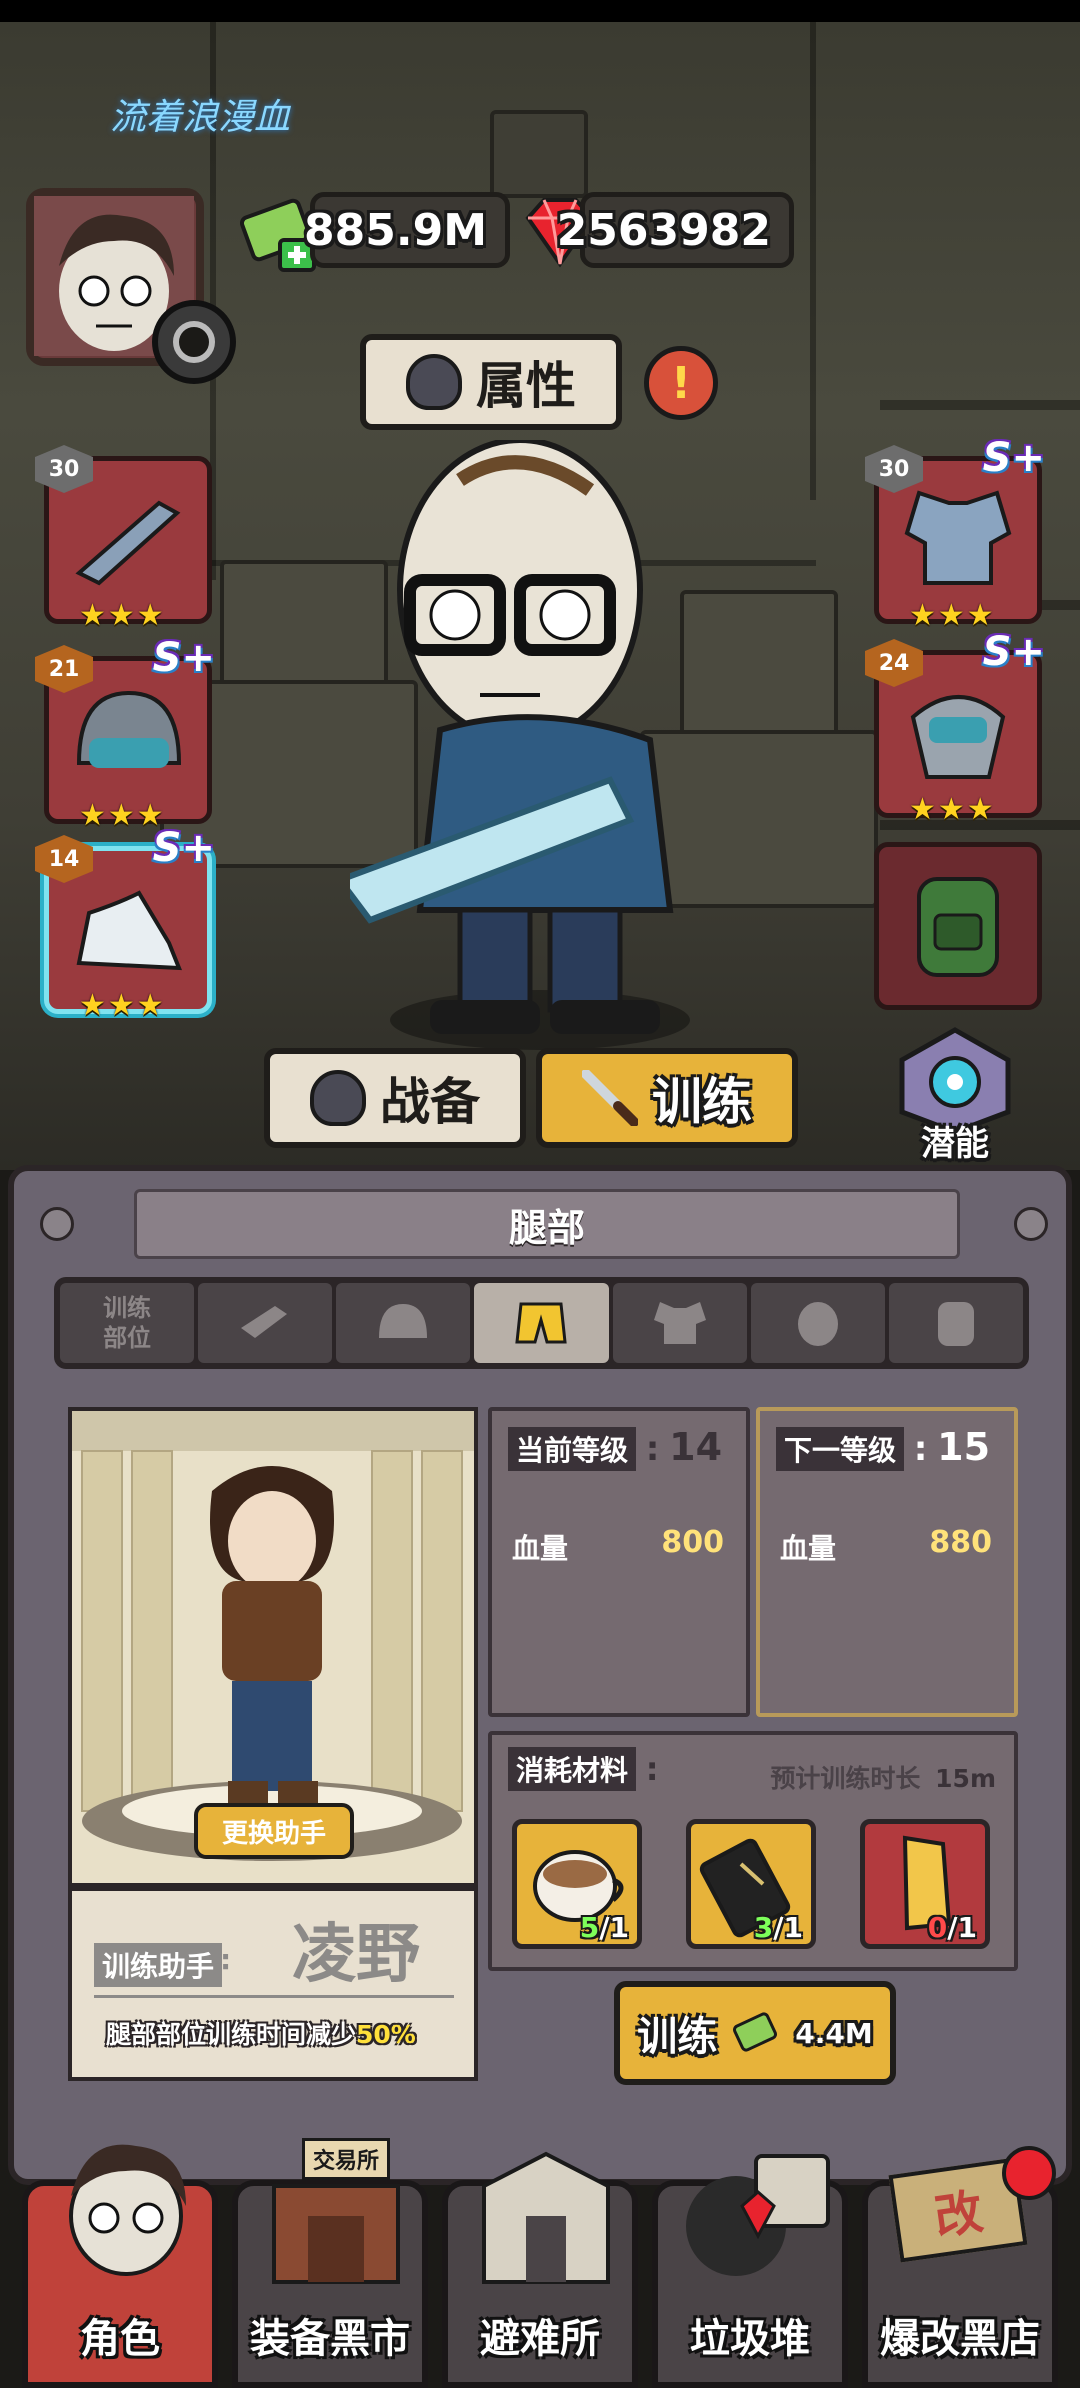 The height and width of the screenshot is (2388, 1080). I want to click on nav-label: 装备黑市, so click(330, 2339).